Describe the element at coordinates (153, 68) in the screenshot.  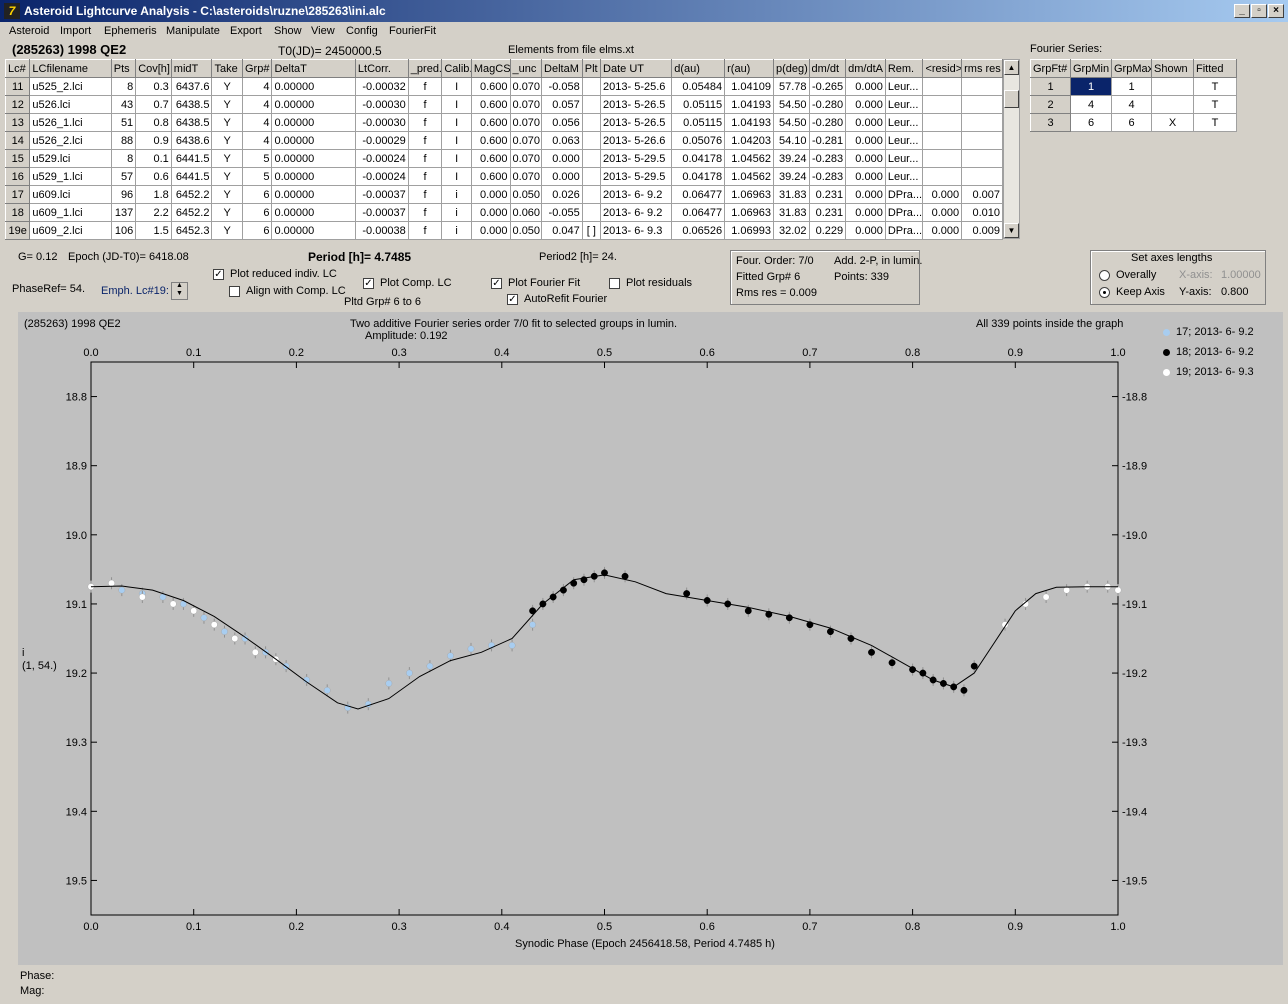
I see `lc-col-header: Cov[h]` at that location.